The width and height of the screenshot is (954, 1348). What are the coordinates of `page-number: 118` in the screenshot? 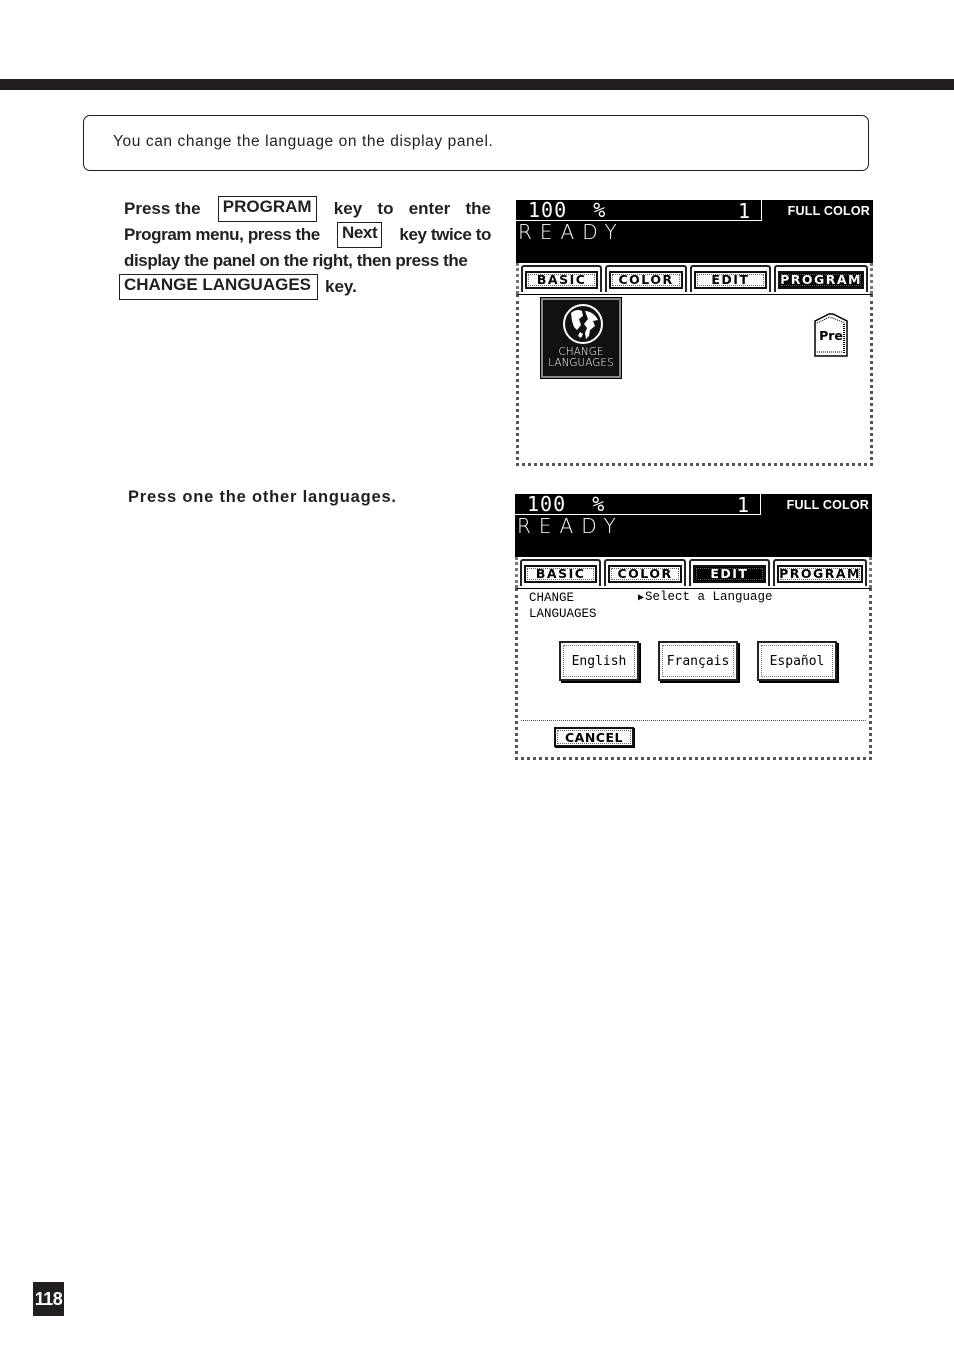 It's located at (48, 1299).